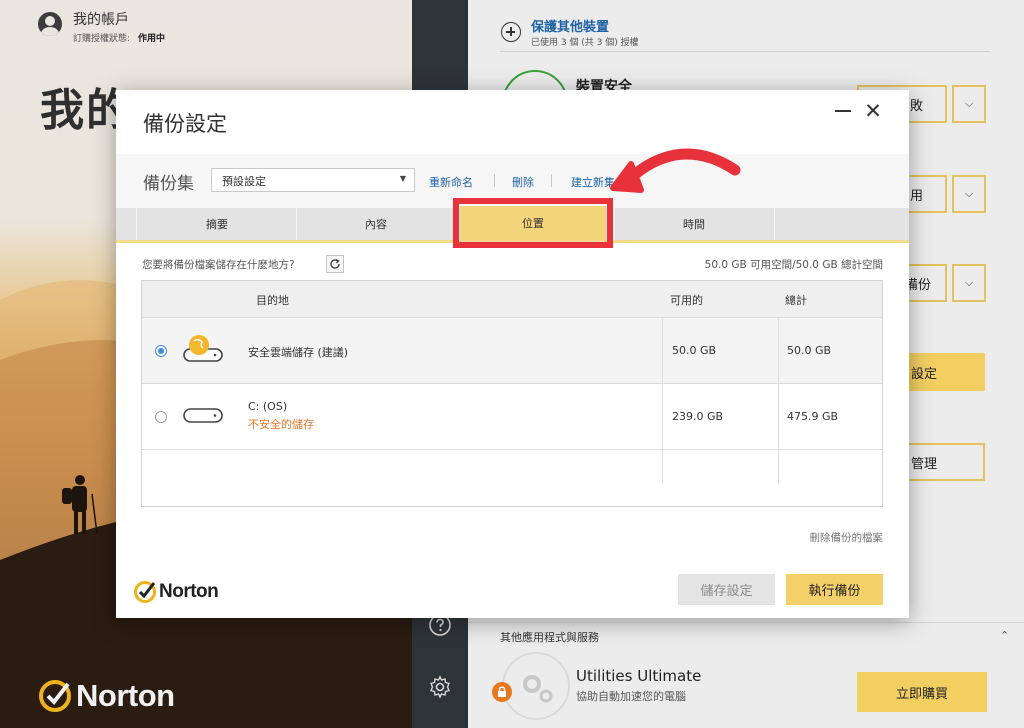  What do you see at coordinates (847, 537) in the screenshot?
I see `delete-backed-up-files-link: 刪除備份的檔案` at bounding box center [847, 537].